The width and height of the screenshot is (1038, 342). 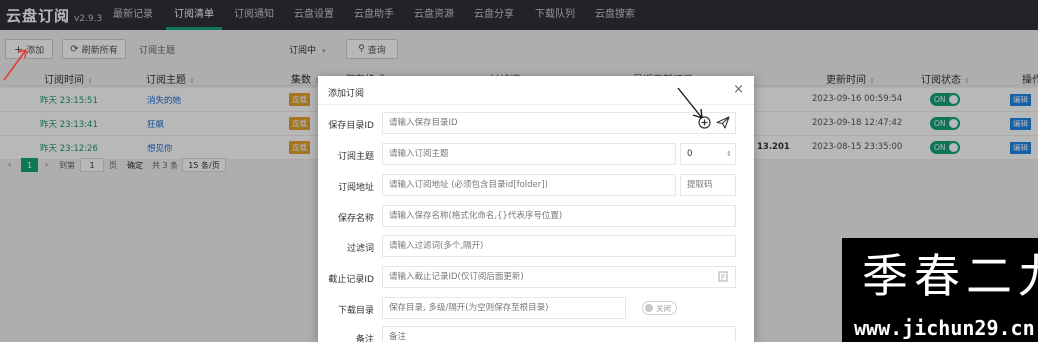 What do you see at coordinates (355, 219) in the screenshot?
I see `save-name-label: 保存名称` at bounding box center [355, 219].